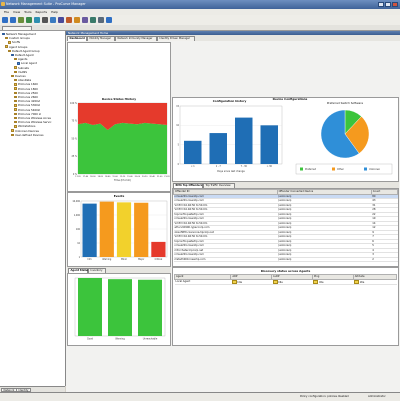 The image size is (400, 401). Describe the element at coordinates (76, 201) in the screenshot. I see `y-tick-label: 10,000` at that location.